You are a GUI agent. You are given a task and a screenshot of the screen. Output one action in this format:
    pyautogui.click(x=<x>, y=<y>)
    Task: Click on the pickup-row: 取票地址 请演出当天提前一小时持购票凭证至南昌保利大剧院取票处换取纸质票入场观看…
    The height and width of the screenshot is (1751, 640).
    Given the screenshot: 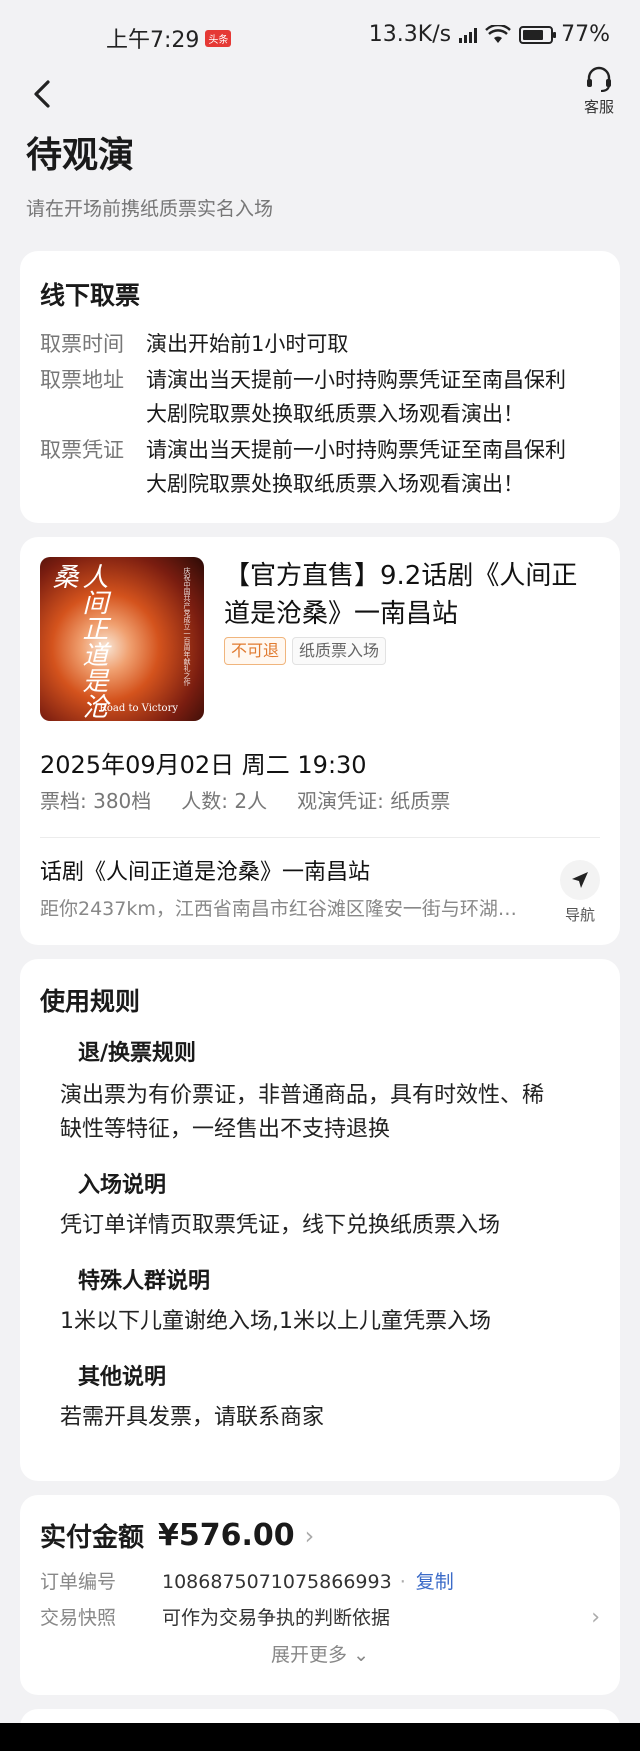 What is the action you would take?
    pyautogui.click(x=320, y=397)
    